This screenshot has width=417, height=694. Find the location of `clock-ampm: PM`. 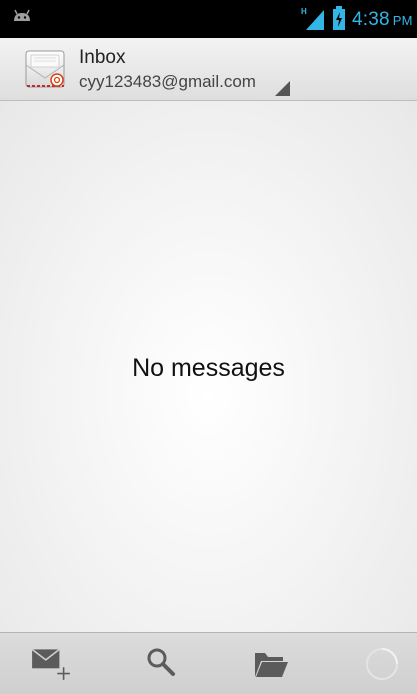

clock-ampm: PM is located at coordinates (402, 20).